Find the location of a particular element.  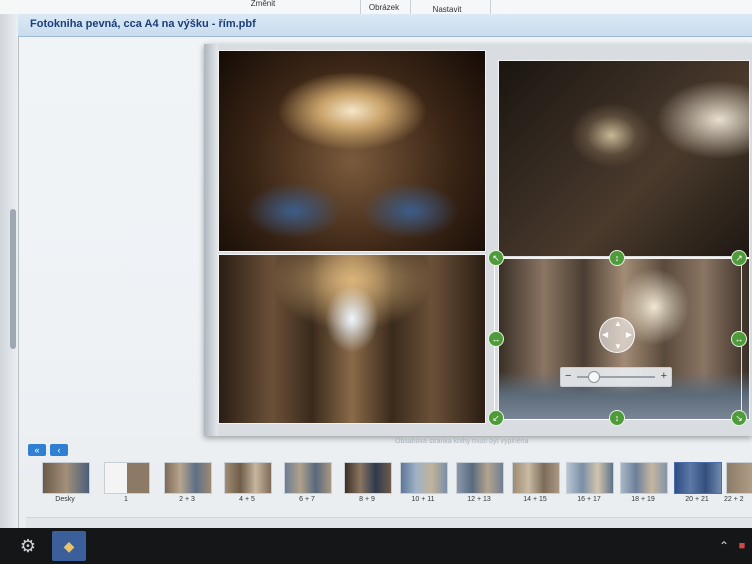

horizontal-scrollbar is located at coordinates (389, 522).